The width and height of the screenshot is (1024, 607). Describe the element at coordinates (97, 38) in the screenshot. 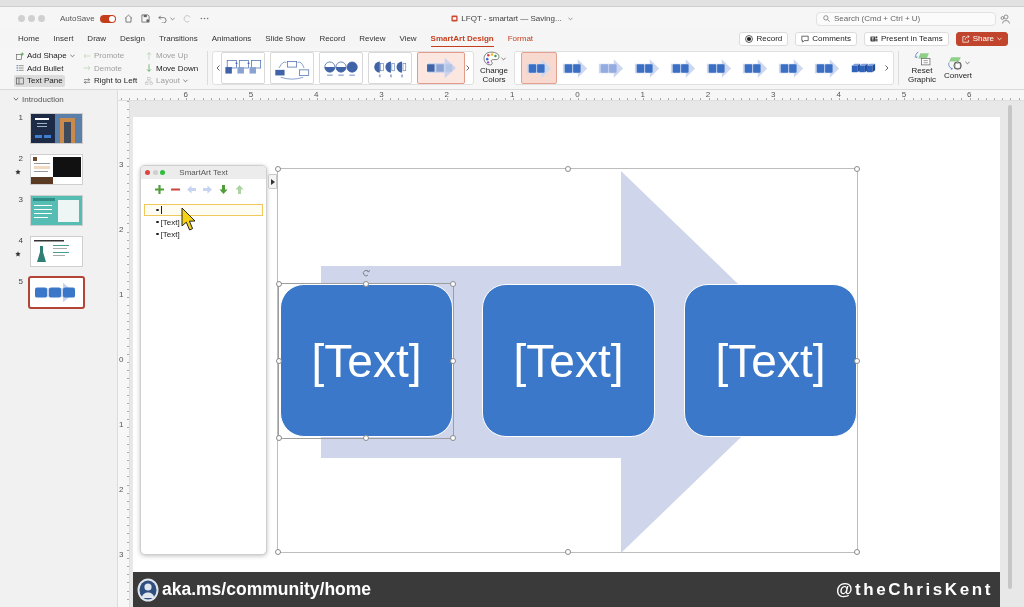

I see `ribbon-tab: Draw` at that location.